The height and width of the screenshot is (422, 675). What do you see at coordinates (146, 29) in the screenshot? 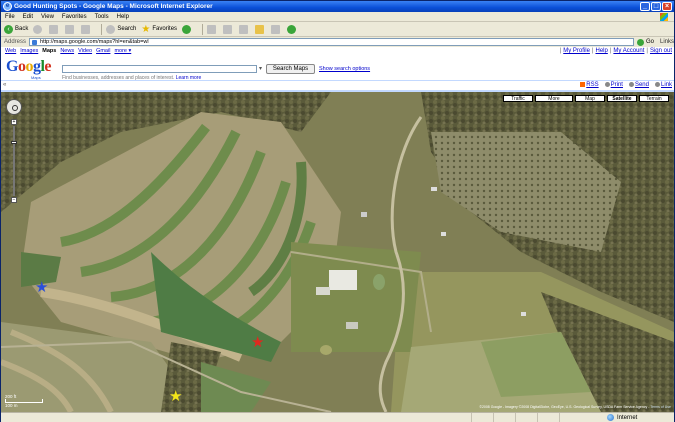
I see `favorites-star-icon: ★` at bounding box center [146, 29].